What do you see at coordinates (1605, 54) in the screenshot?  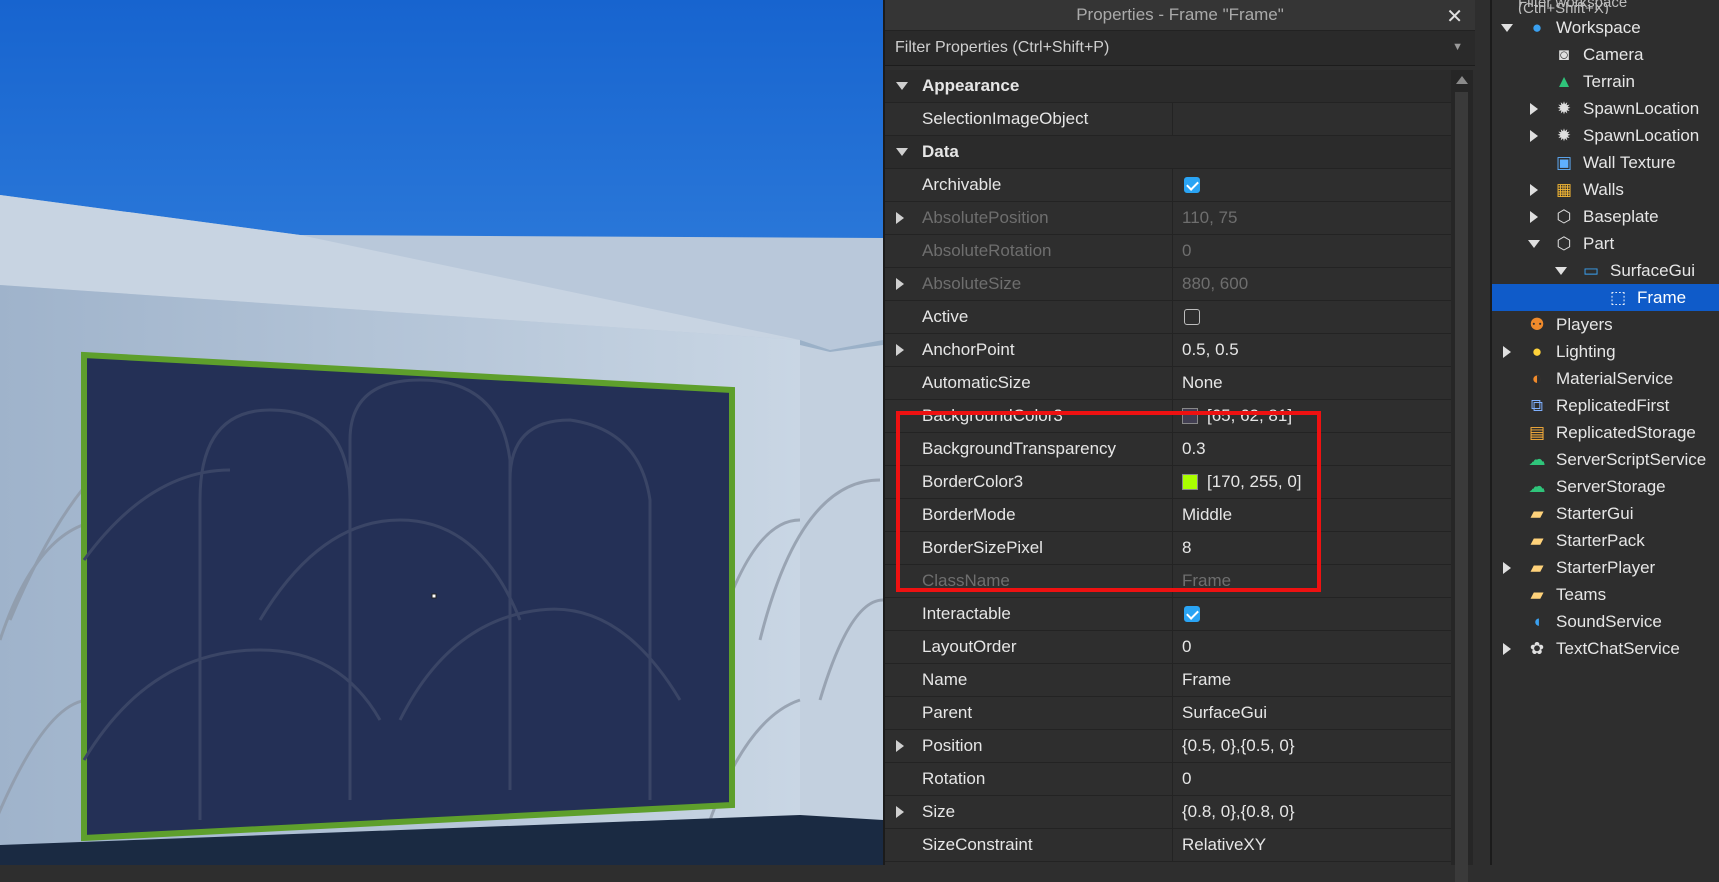 I see `explorer-item: ◙ Camera` at bounding box center [1605, 54].